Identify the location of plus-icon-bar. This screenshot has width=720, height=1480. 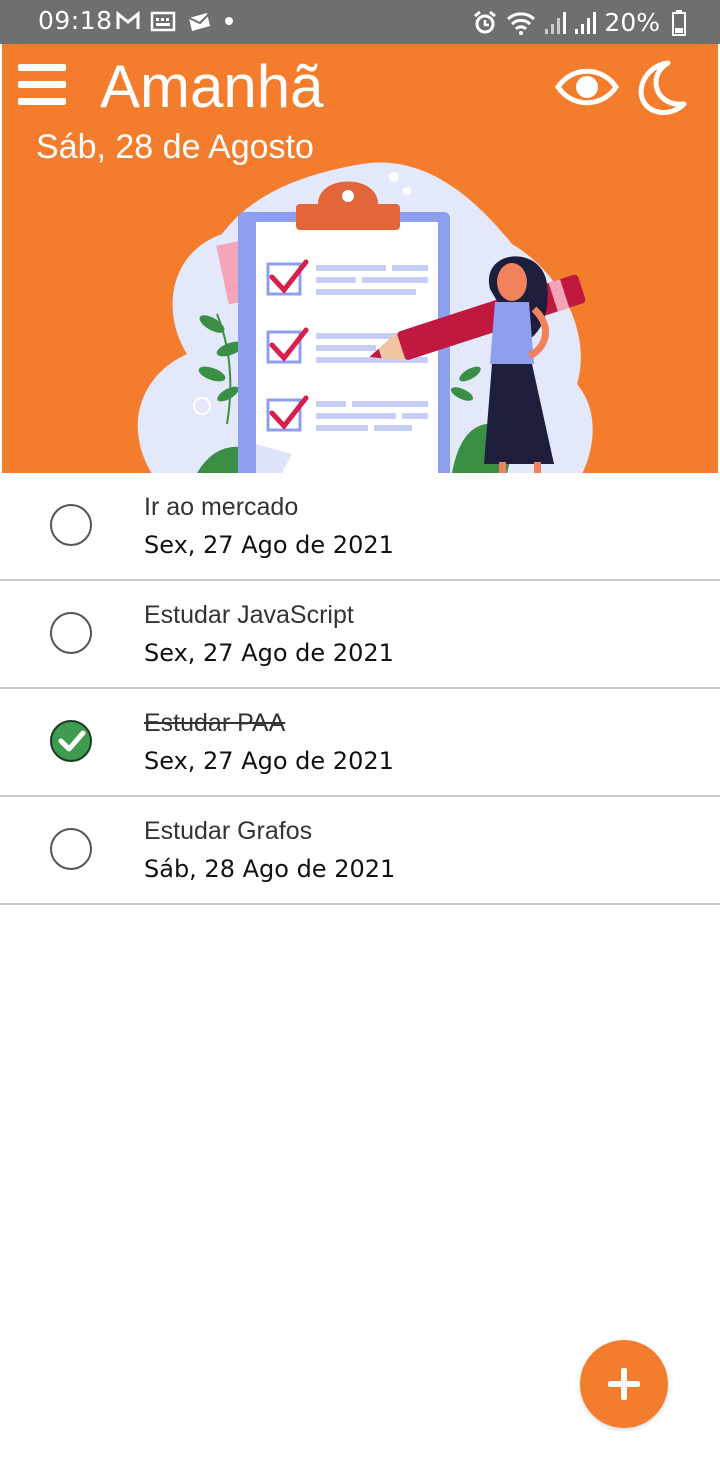
(624, 1384).